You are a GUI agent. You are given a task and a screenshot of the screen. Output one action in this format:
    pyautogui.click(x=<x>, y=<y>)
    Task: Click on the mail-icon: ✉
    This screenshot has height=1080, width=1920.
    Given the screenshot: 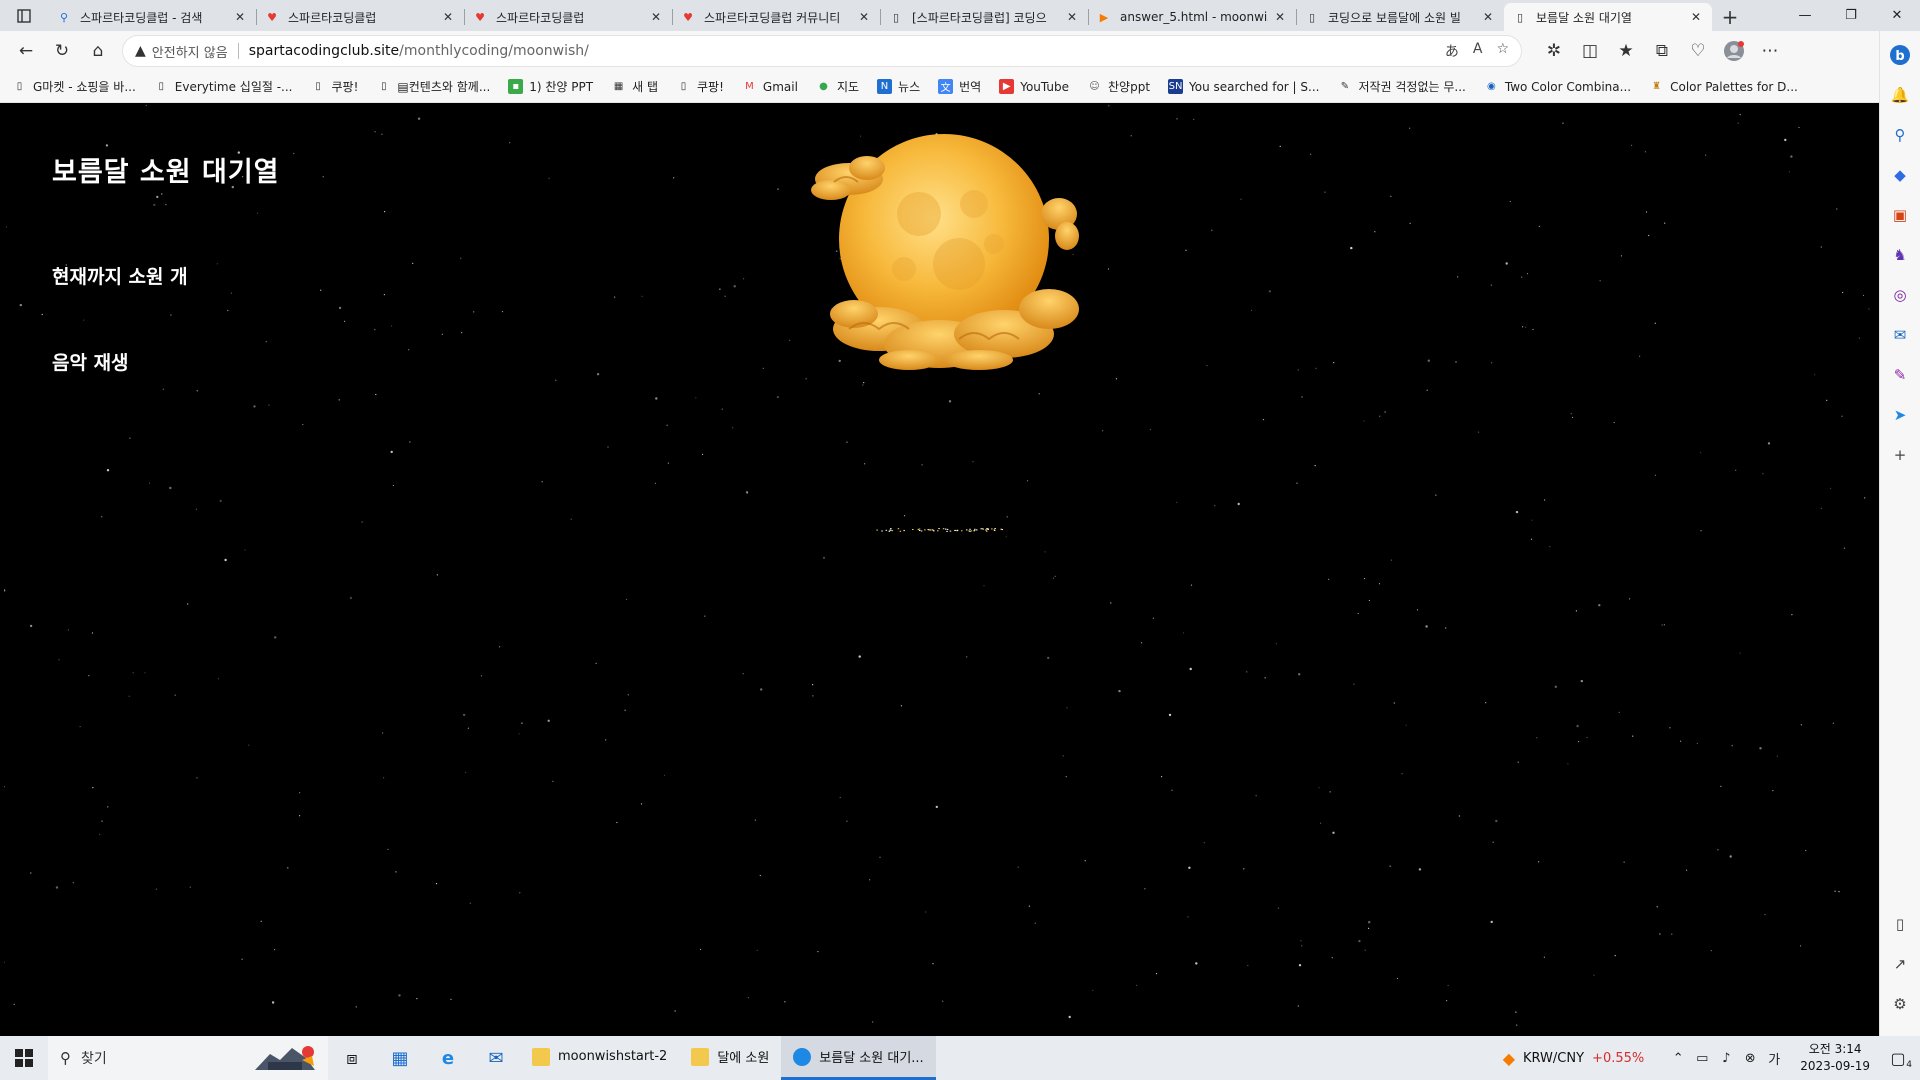 What is the action you would take?
    pyautogui.click(x=496, y=1058)
    